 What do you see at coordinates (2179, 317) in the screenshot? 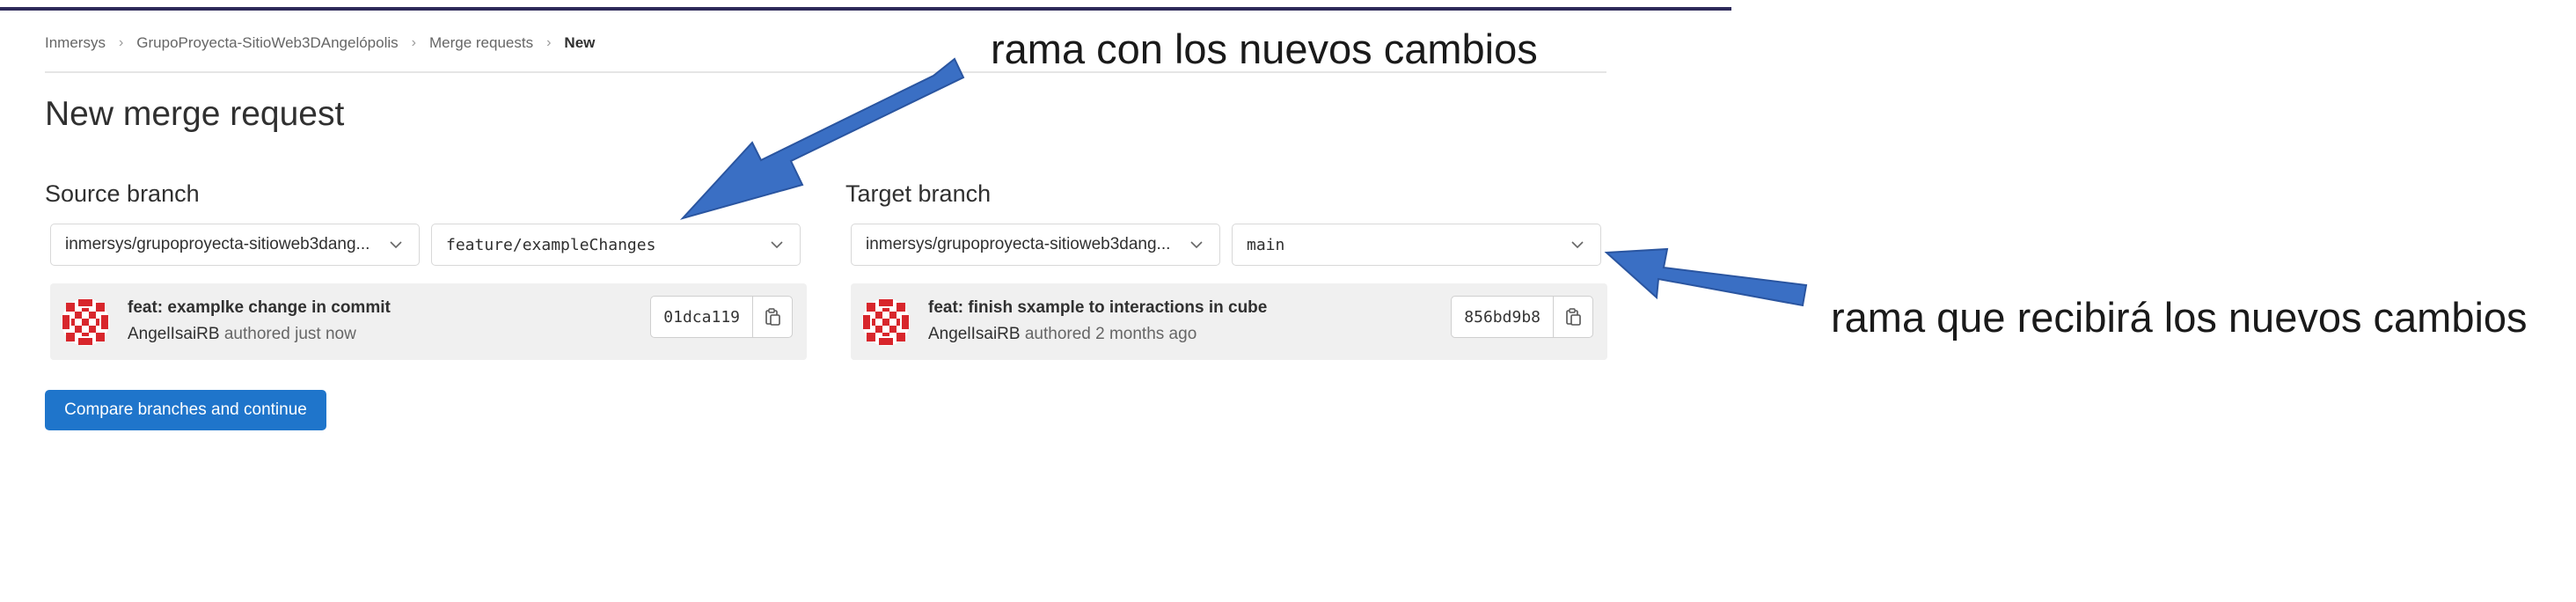
I see `annotation-target-note: rama que recibirá los nuevos cambios` at bounding box center [2179, 317].